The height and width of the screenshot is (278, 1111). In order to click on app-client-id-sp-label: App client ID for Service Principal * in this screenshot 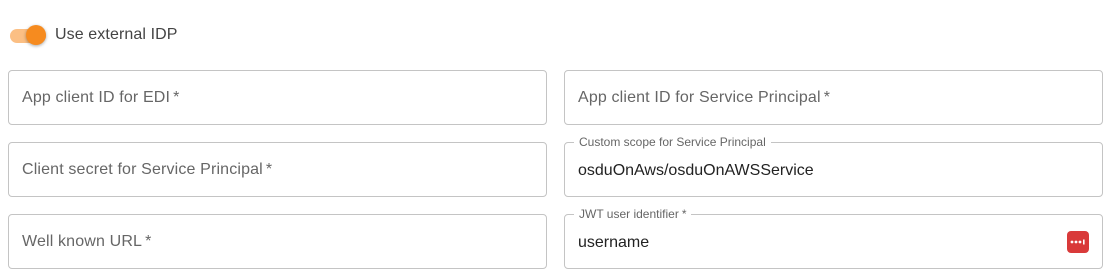, I will do `click(704, 97)`.